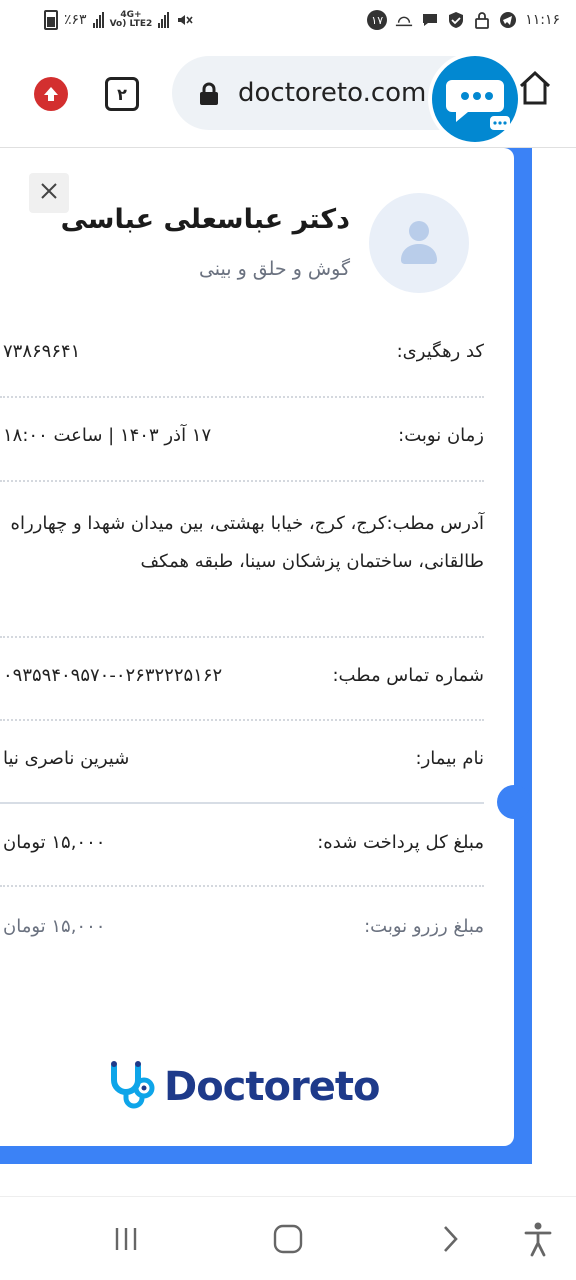 The image size is (576, 1280). What do you see at coordinates (514, 802) in the screenshot?
I see `scroll-indicator` at bounding box center [514, 802].